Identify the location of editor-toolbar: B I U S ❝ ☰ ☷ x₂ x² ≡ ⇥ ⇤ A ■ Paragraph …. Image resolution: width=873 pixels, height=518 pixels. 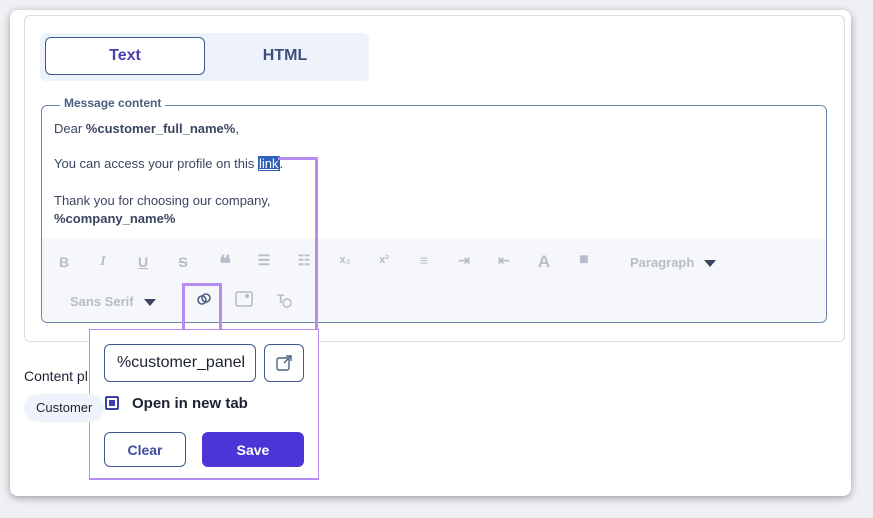
(434, 280).